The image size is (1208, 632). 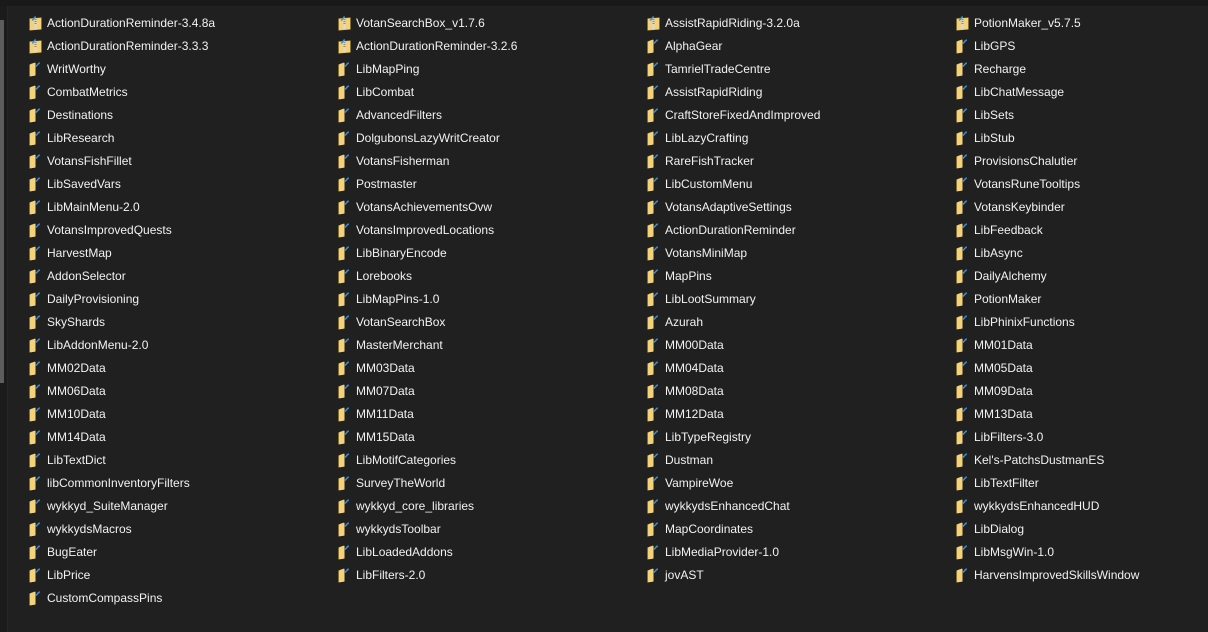 I want to click on file-list-item: AssistRapidRiding-3.2.0a, so click(x=796, y=22).